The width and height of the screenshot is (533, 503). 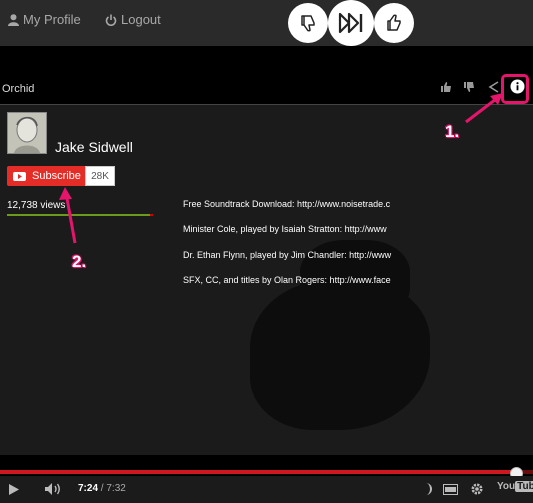 What do you see at coordinates (506, 486) in the screenshot?
I see `logo-you: You` at bounding box center [506, 486].